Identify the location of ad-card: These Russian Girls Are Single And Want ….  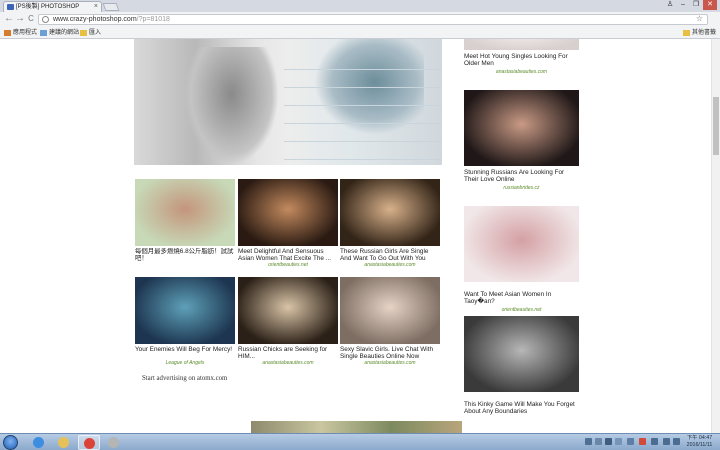
(390, 223).